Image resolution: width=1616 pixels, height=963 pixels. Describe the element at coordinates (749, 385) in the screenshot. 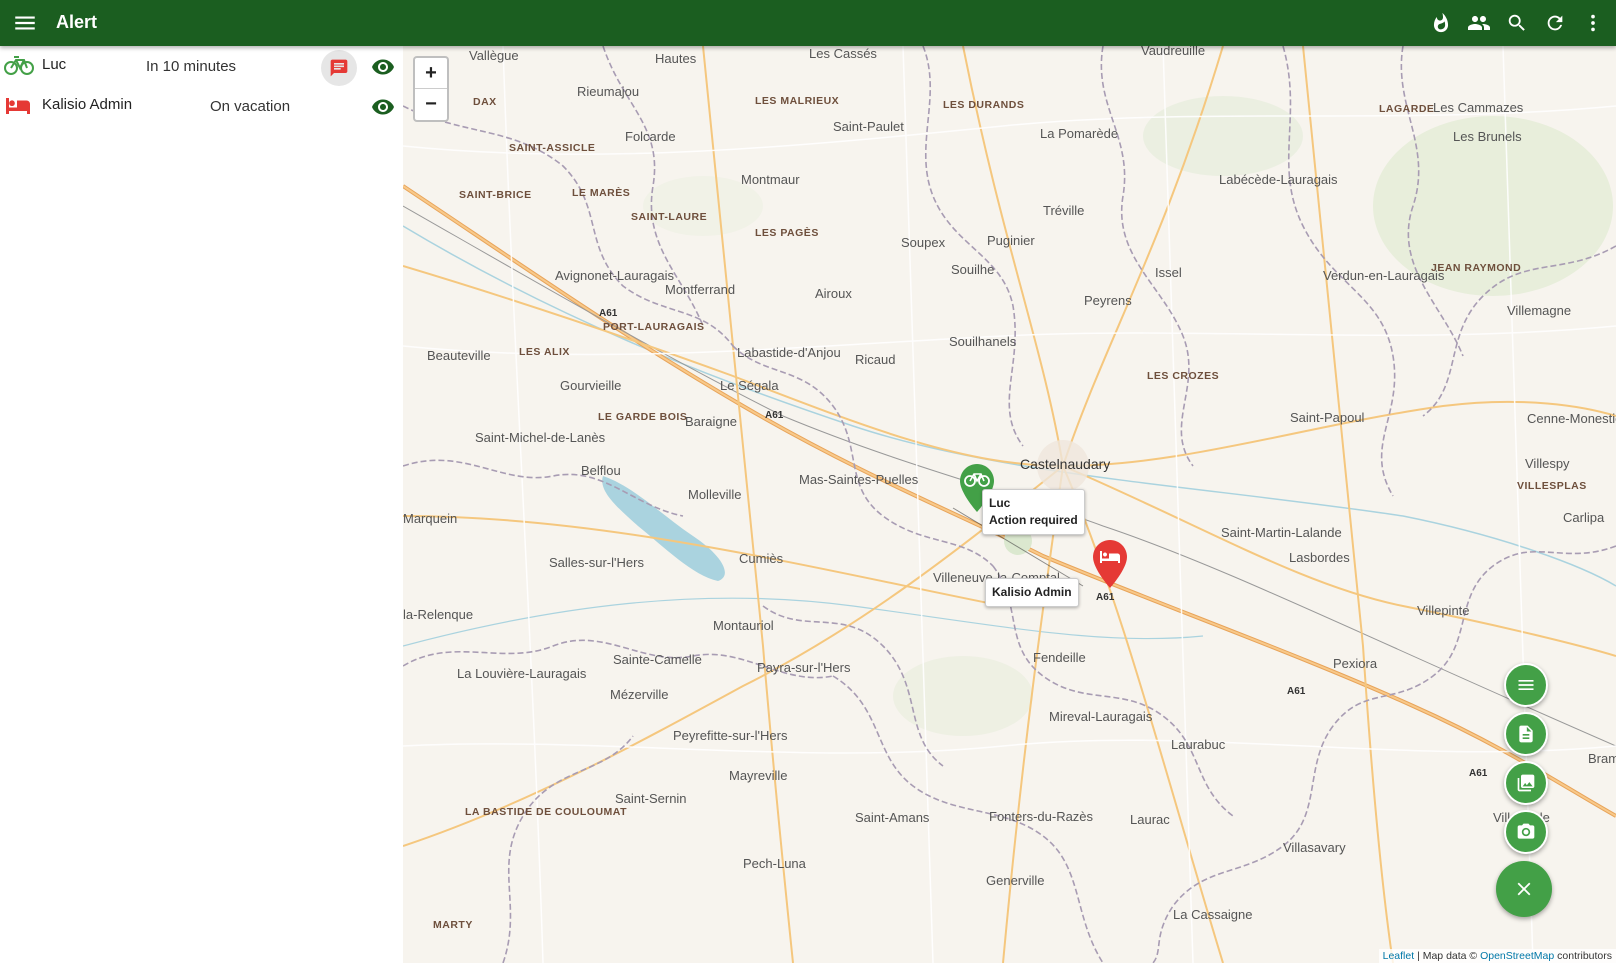

I see `place-label: Le Ségala` at that location.